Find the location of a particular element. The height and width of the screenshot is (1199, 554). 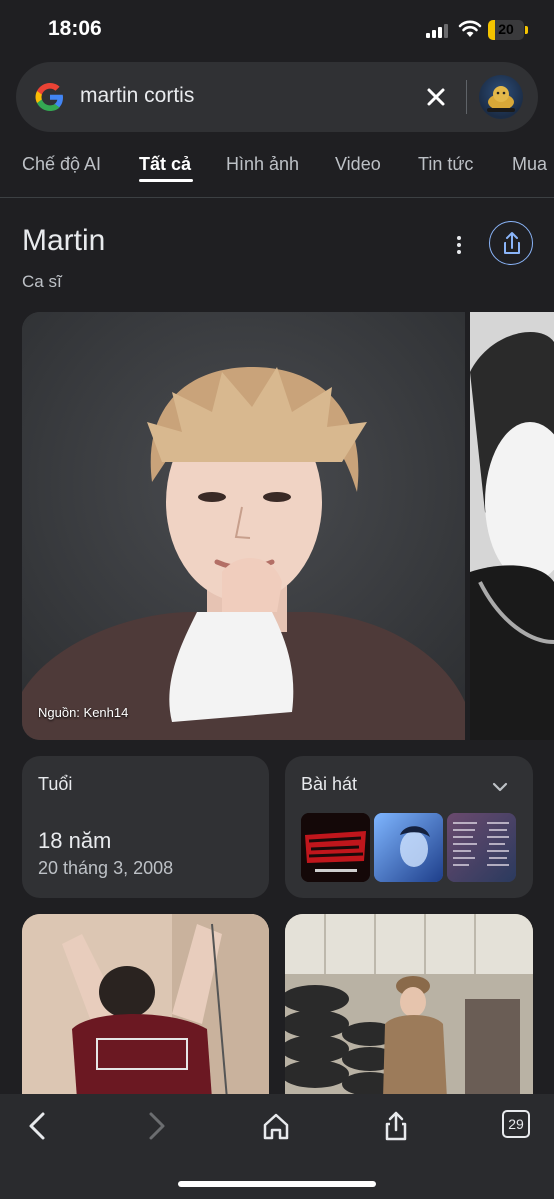

google-logo-icon is located at coordinates (49, 97).